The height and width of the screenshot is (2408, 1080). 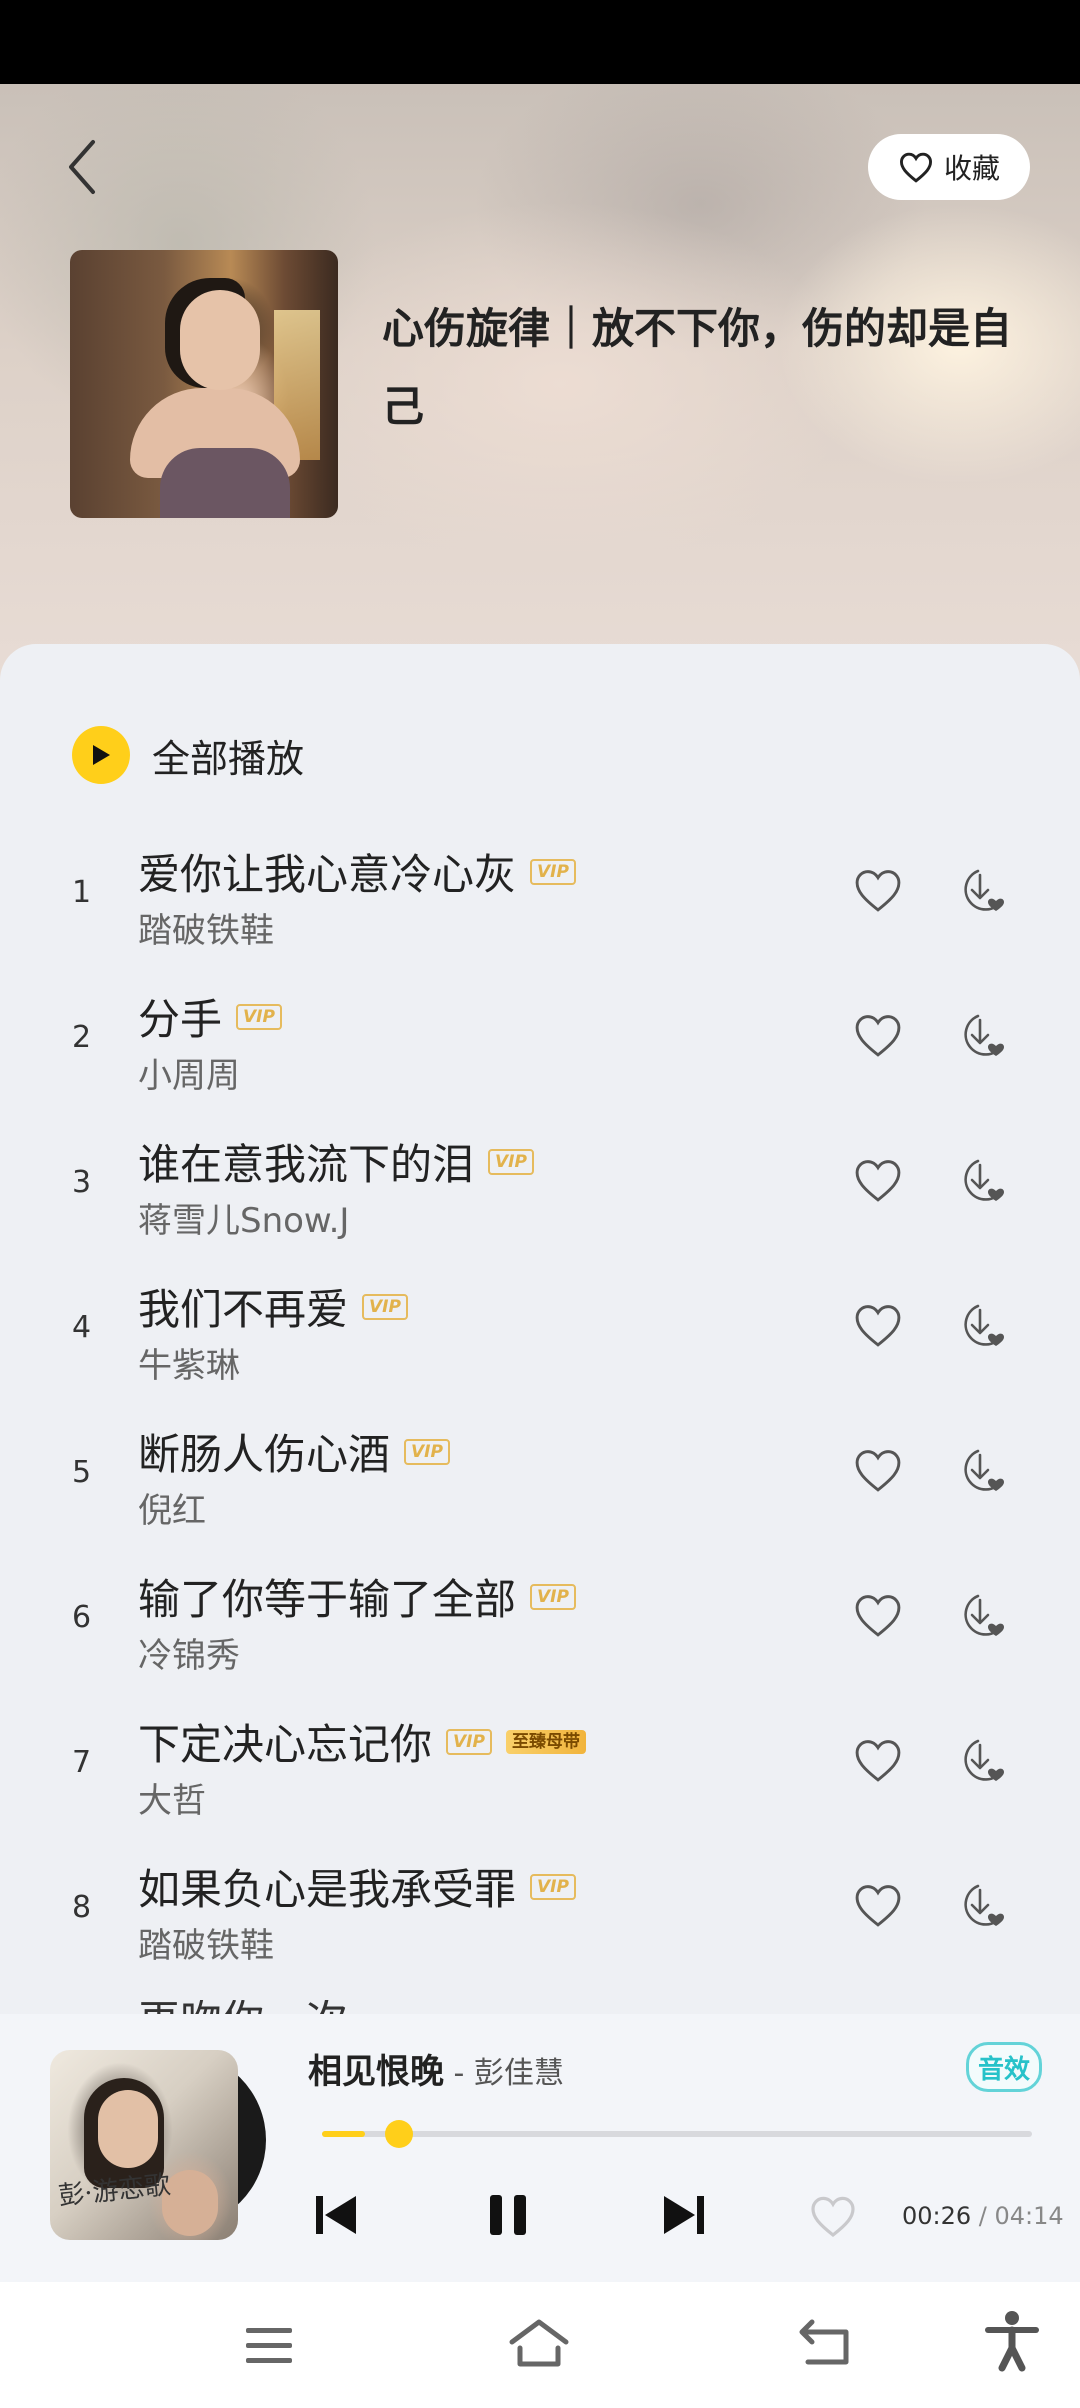 I want to click on pause-button, so click(x=509, y=2217).